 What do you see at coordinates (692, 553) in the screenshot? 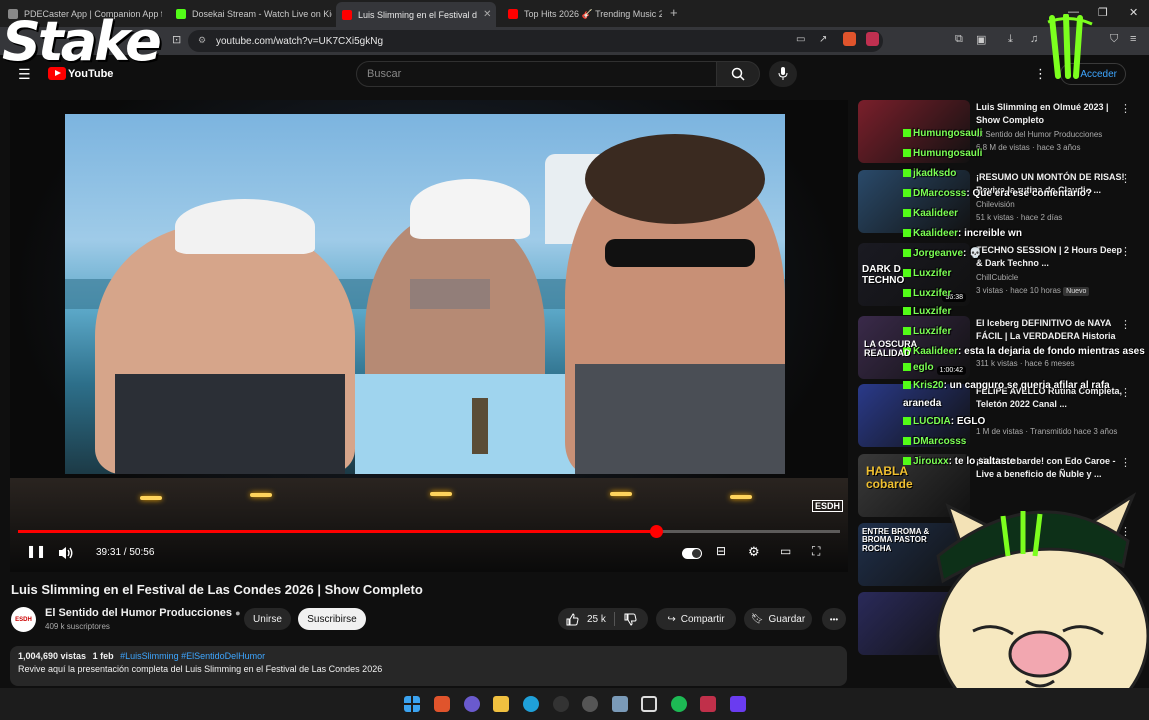
I see `autoplay-toggle` at bounding box center [692, 553].